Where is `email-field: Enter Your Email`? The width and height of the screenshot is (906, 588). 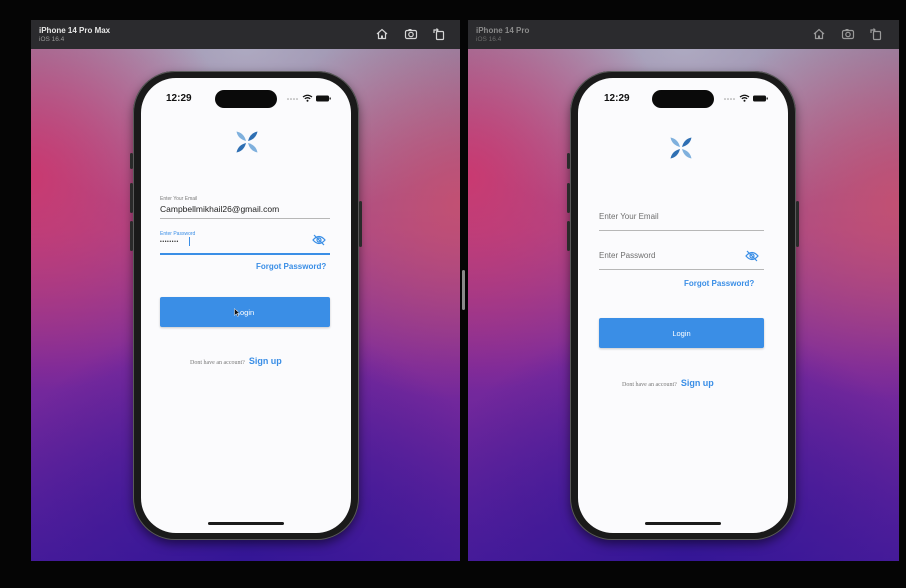
email-field: Enter Your Email is located at coordinates (629, 216).